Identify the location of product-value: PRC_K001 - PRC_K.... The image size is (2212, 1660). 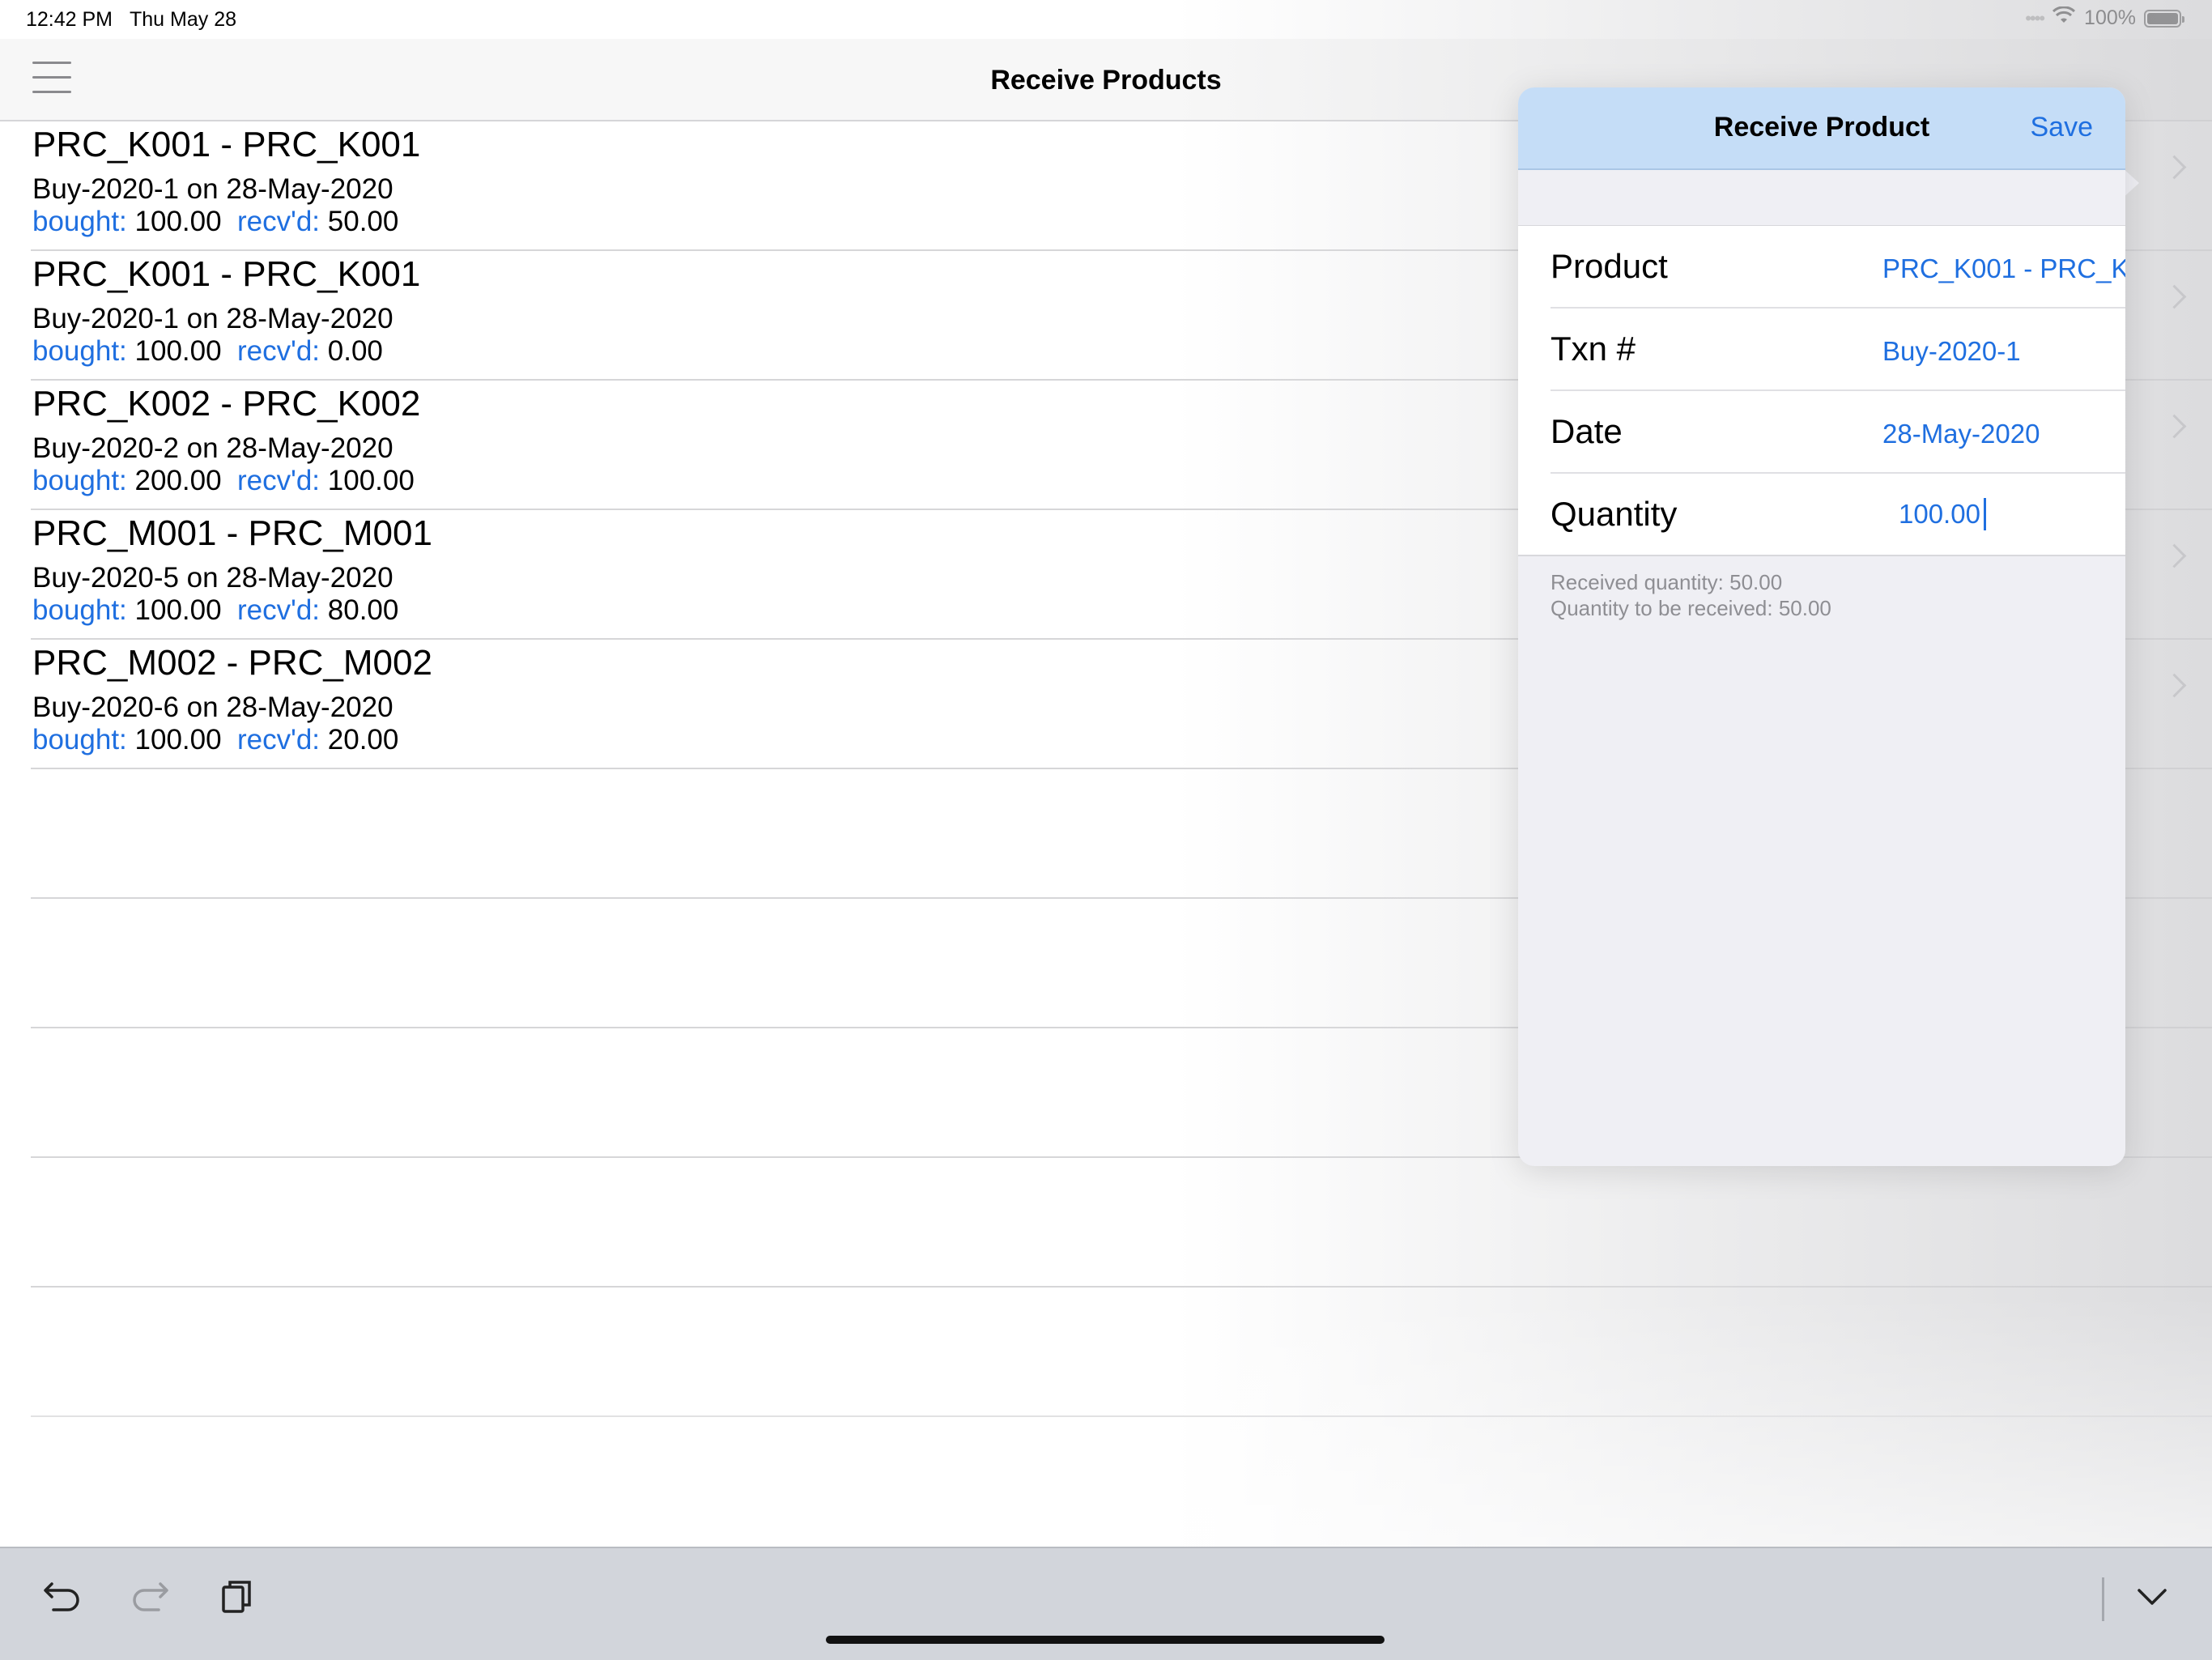
(2004, 269).